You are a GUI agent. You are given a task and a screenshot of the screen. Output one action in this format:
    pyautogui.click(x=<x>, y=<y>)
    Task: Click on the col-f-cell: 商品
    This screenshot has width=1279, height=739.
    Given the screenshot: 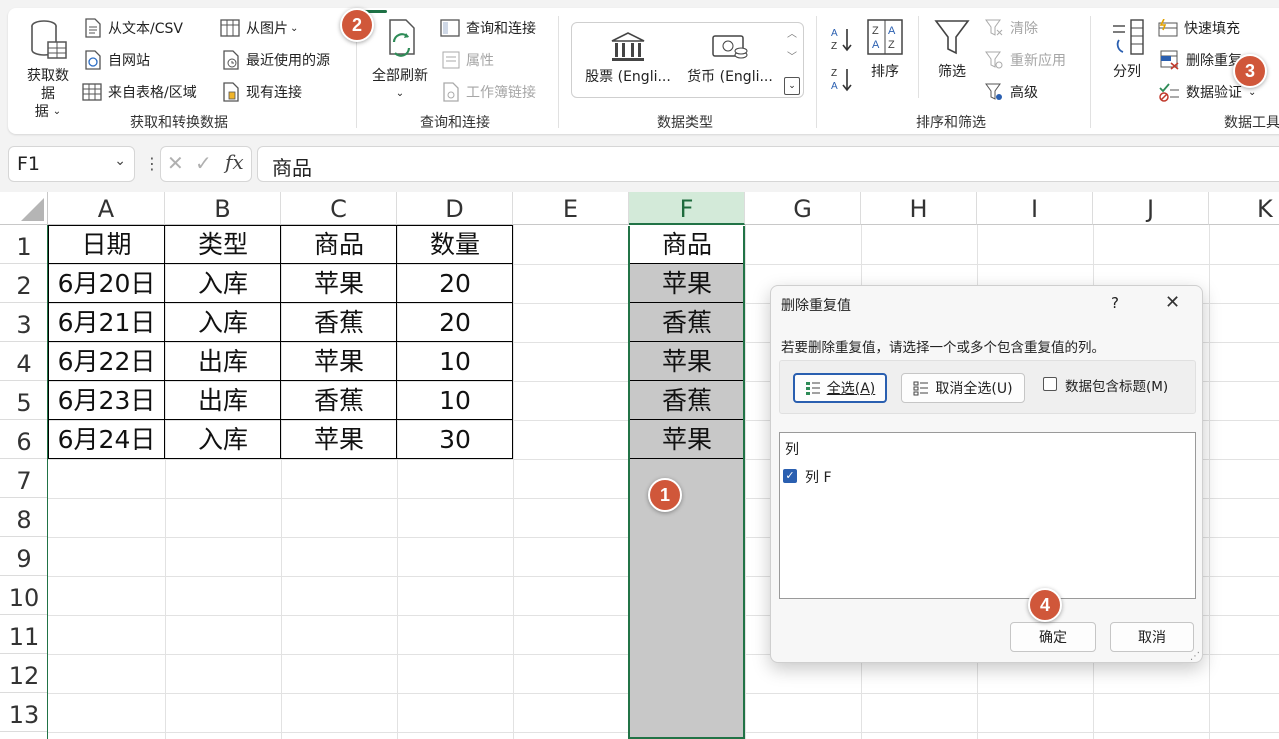 What is the action you would take?
    pyautogui.click(x=687, y=244)
    